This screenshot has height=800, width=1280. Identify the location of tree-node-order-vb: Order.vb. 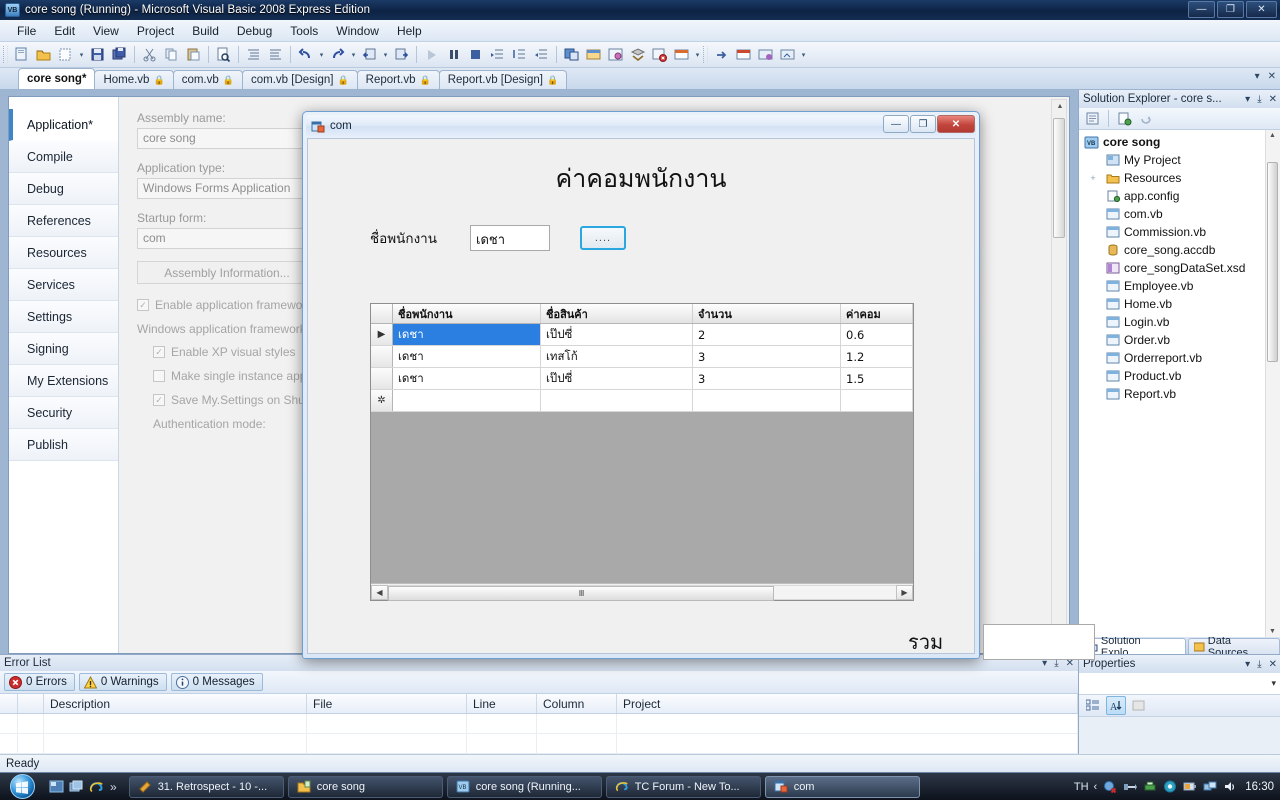
(1179, 340).